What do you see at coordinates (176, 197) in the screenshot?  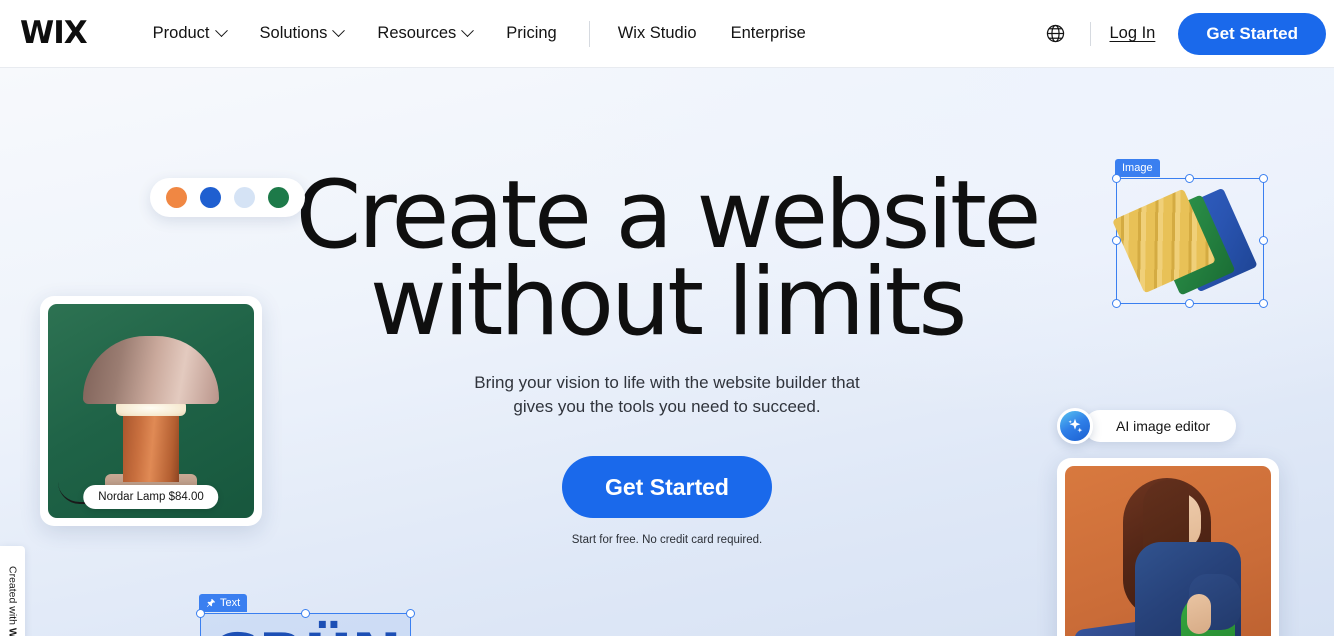 I see `color-dot-orange` at bounding box center [176, 197].